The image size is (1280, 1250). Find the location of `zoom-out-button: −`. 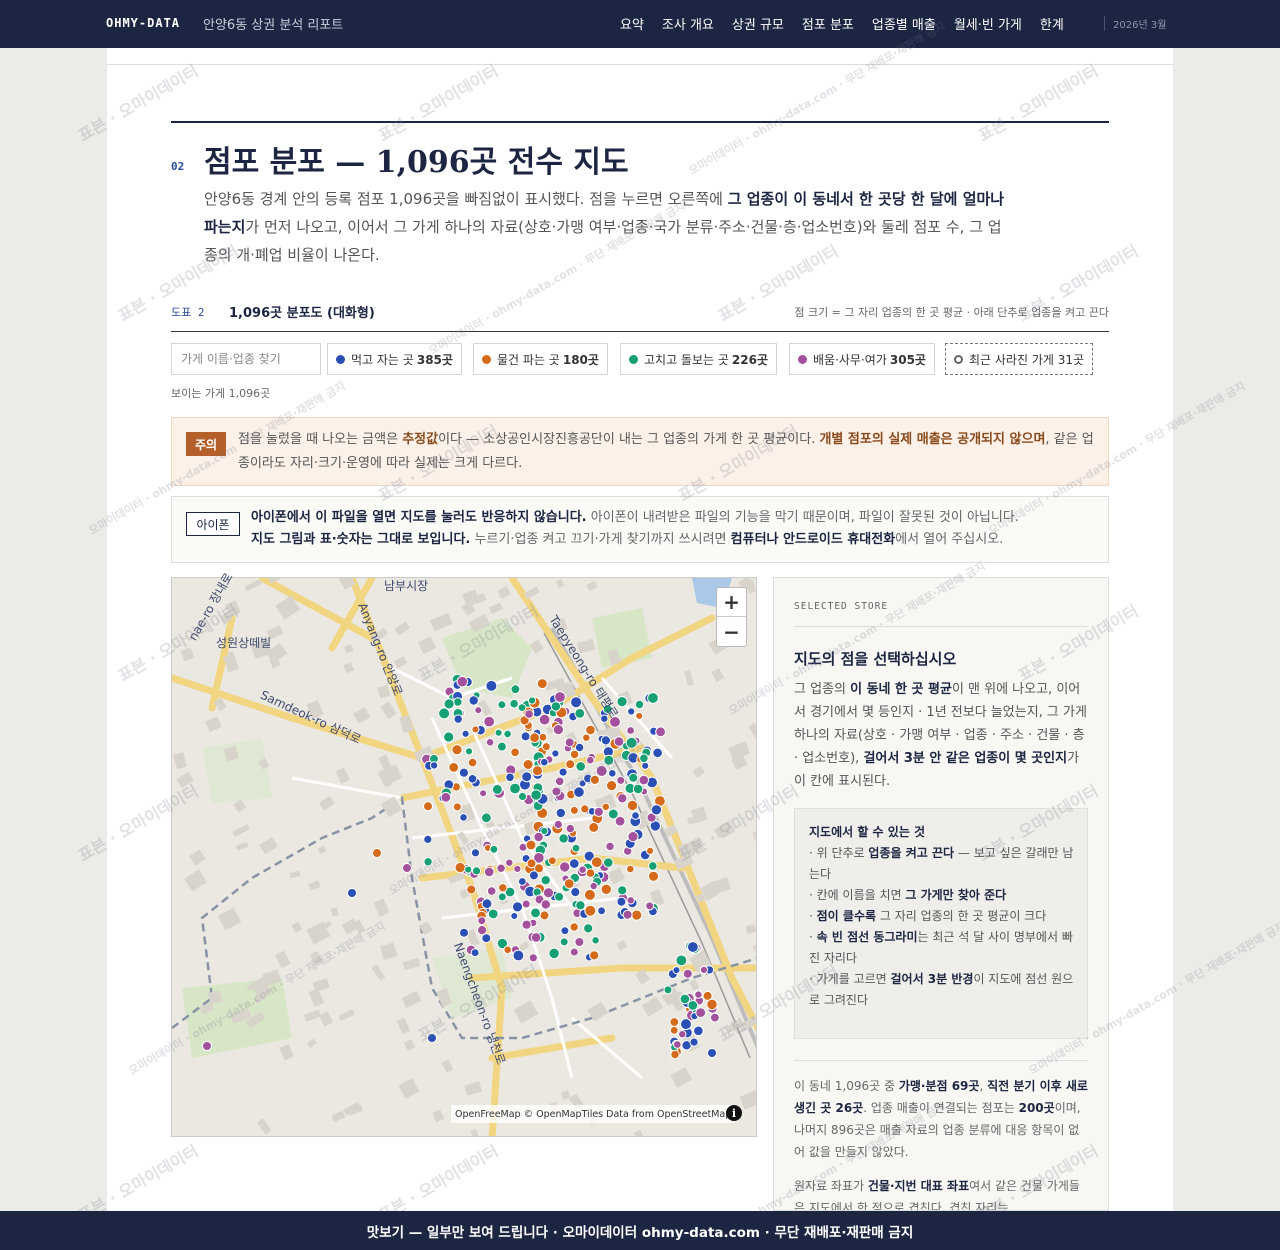

zoom-out-button: − is located at coordinates (731, 631).